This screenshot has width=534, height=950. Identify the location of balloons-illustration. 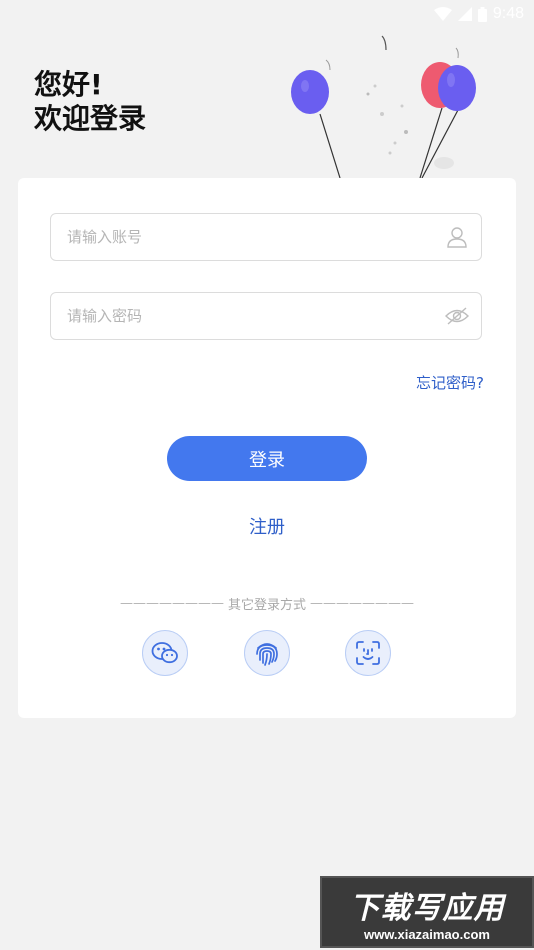
(383, 107).